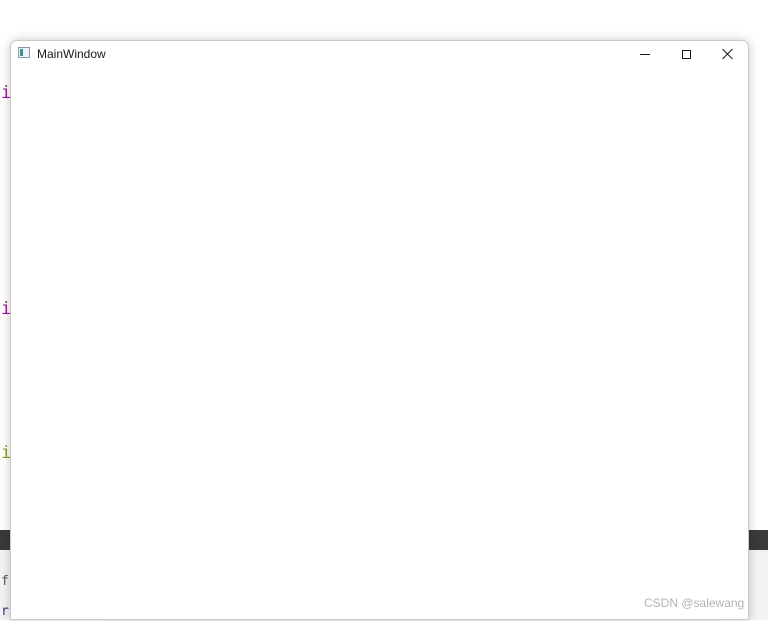 The height and width of the screenshot is (621, 768). I want to click on window-title: MainWindow, so click(71, 54).